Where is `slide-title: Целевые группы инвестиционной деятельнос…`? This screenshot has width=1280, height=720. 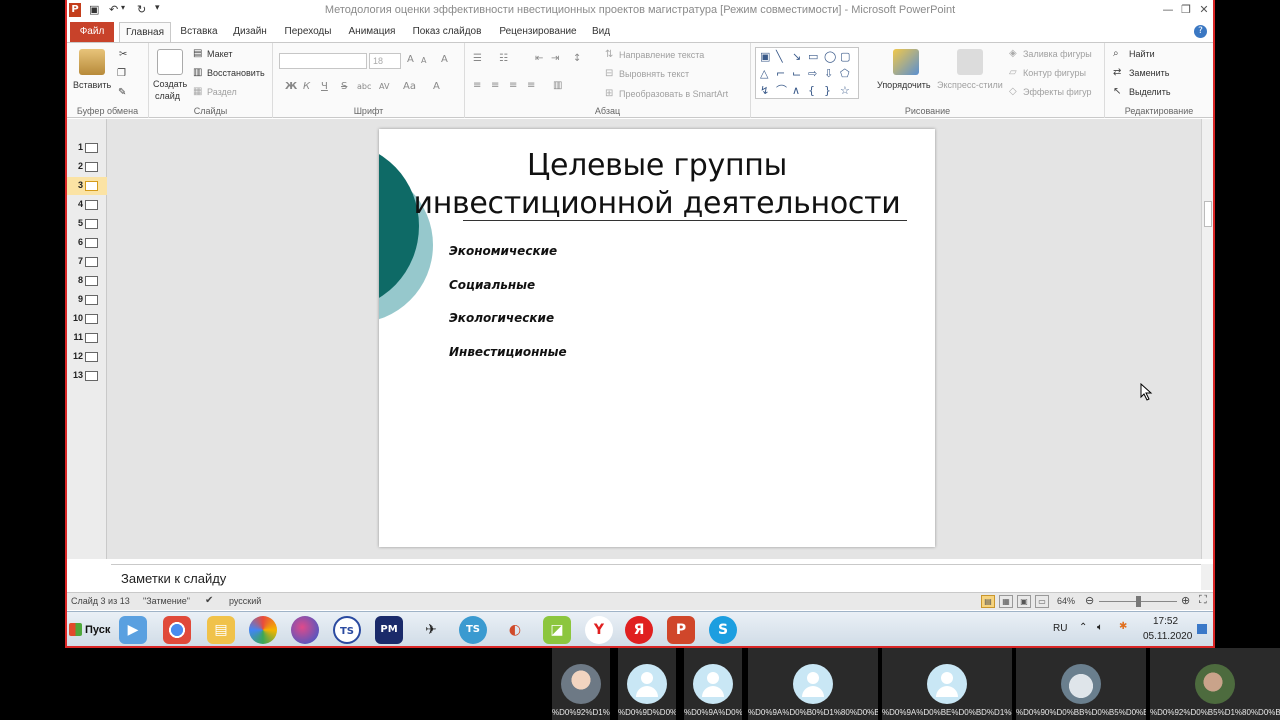
slide-title: Целевые группы инвестиционной деятельнос… is located at coordinates (657, 185).